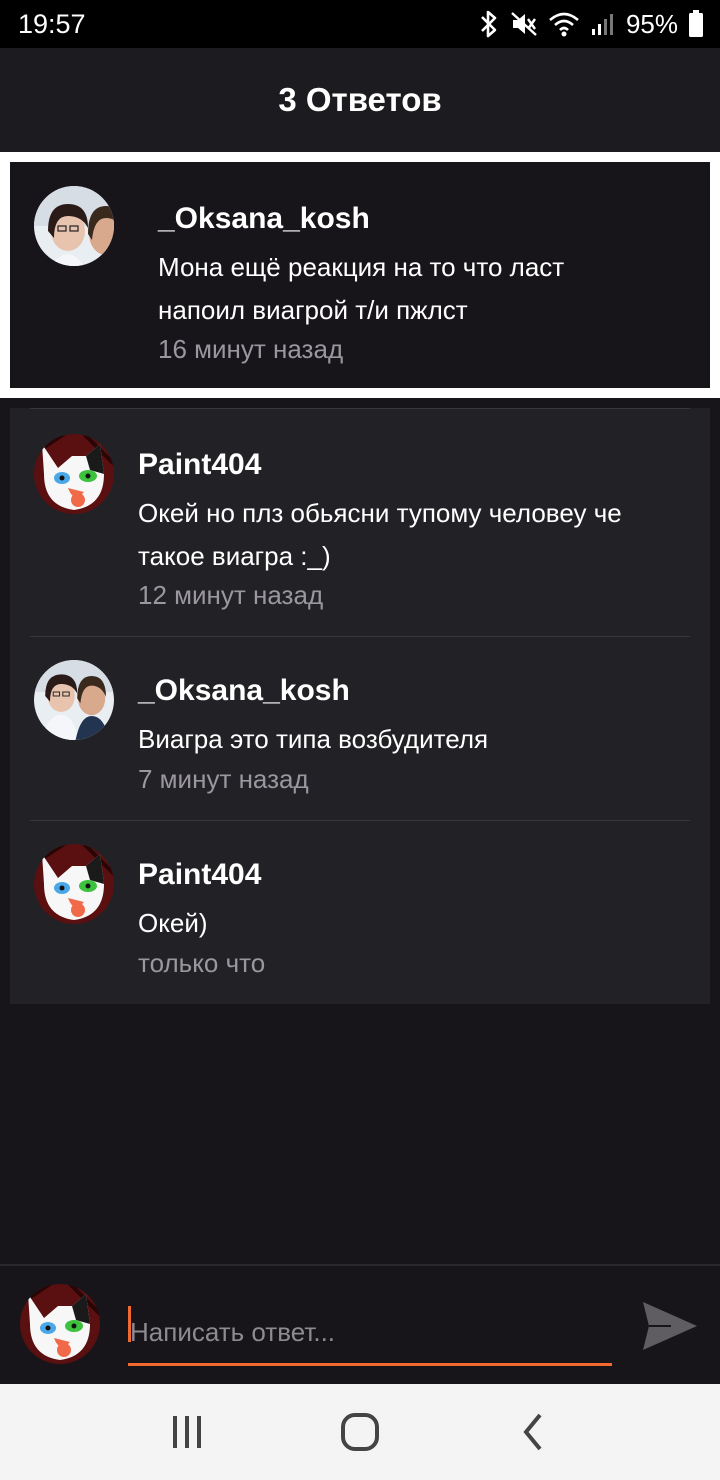 Image resolution: width=720 pixels, height=1480 pixels. What do you see at coordinates (360, 912) in the screenshot?
I see `reply-item: Paint404 Окей) только что` at bounding box center [360, 912].